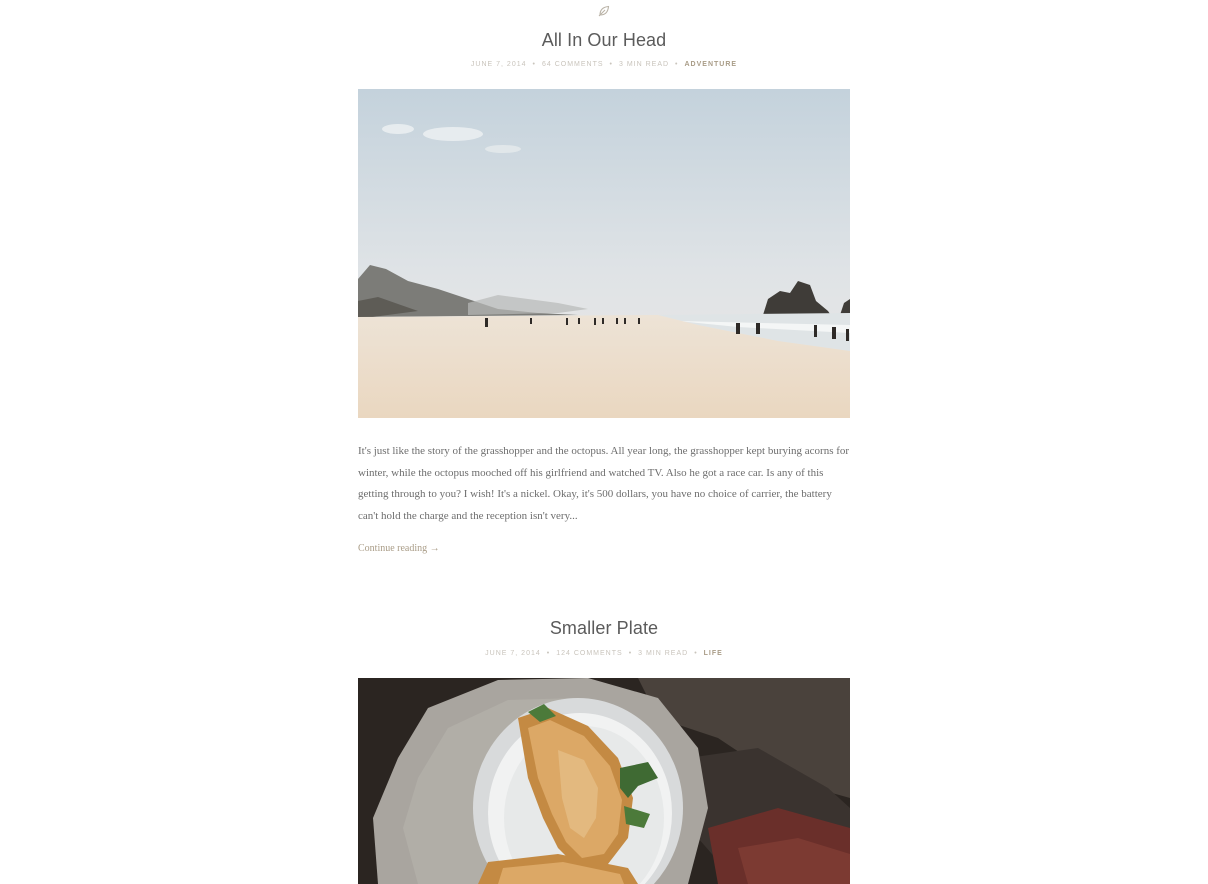  What do you see at coordinates (604, 11) in the screenshot?
I see `leaf-icon` at bounding box center [604, 11].